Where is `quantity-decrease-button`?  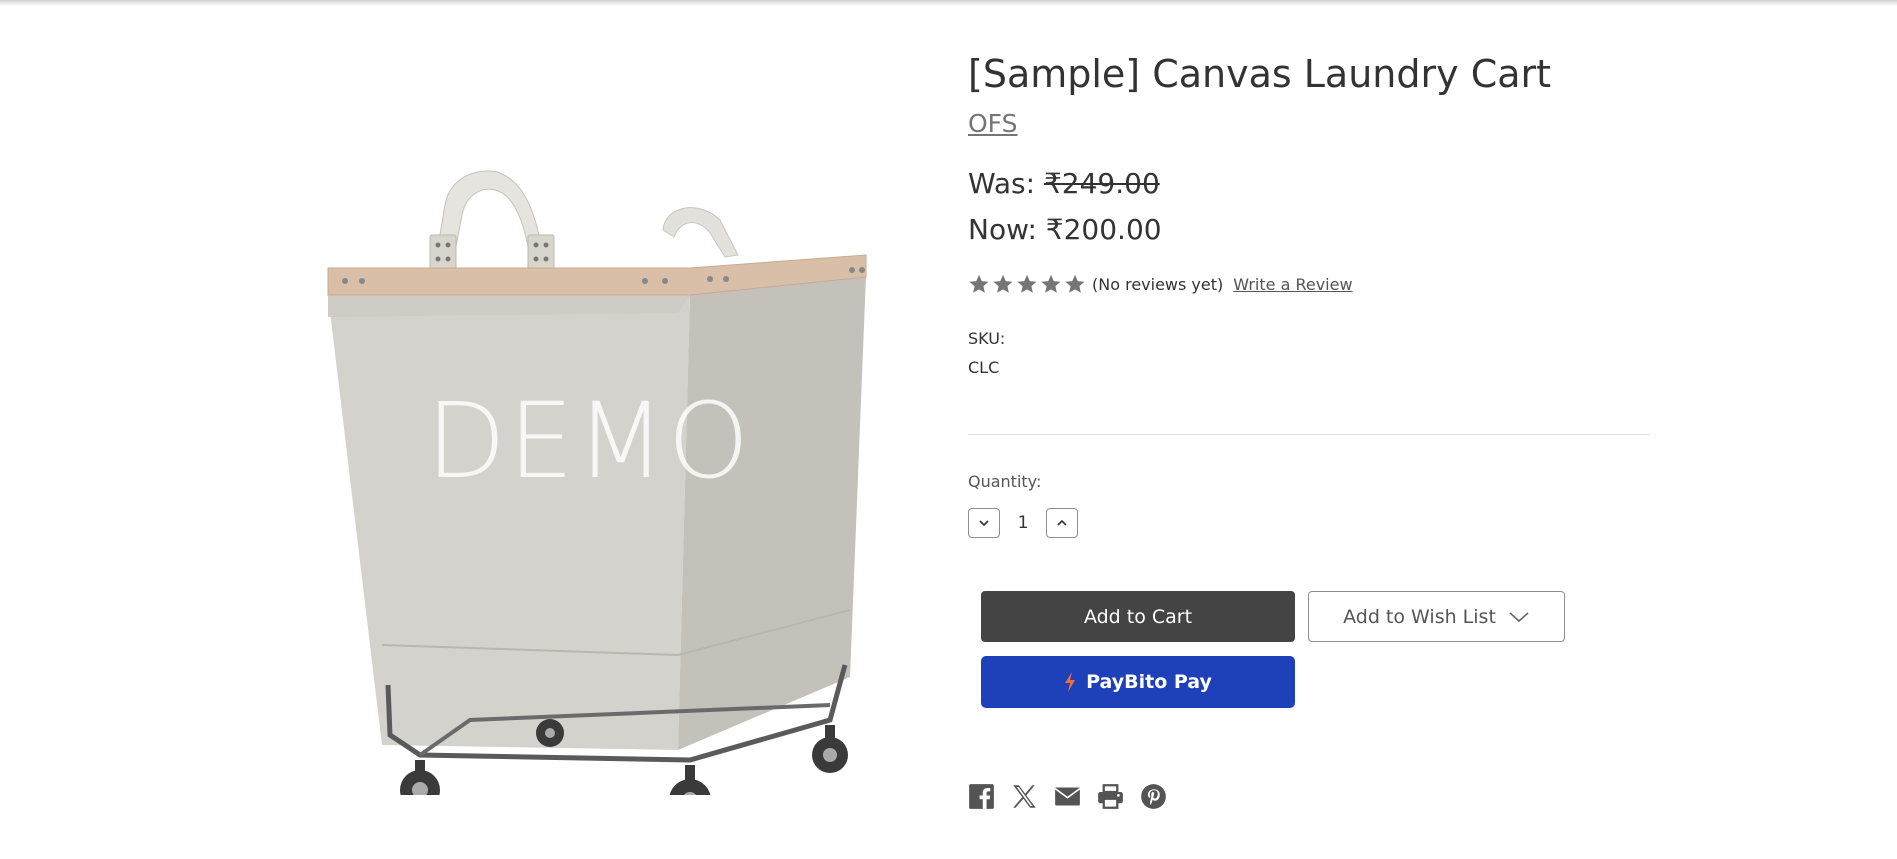
quantity-decrease-button is located at coordinates (984, 523).